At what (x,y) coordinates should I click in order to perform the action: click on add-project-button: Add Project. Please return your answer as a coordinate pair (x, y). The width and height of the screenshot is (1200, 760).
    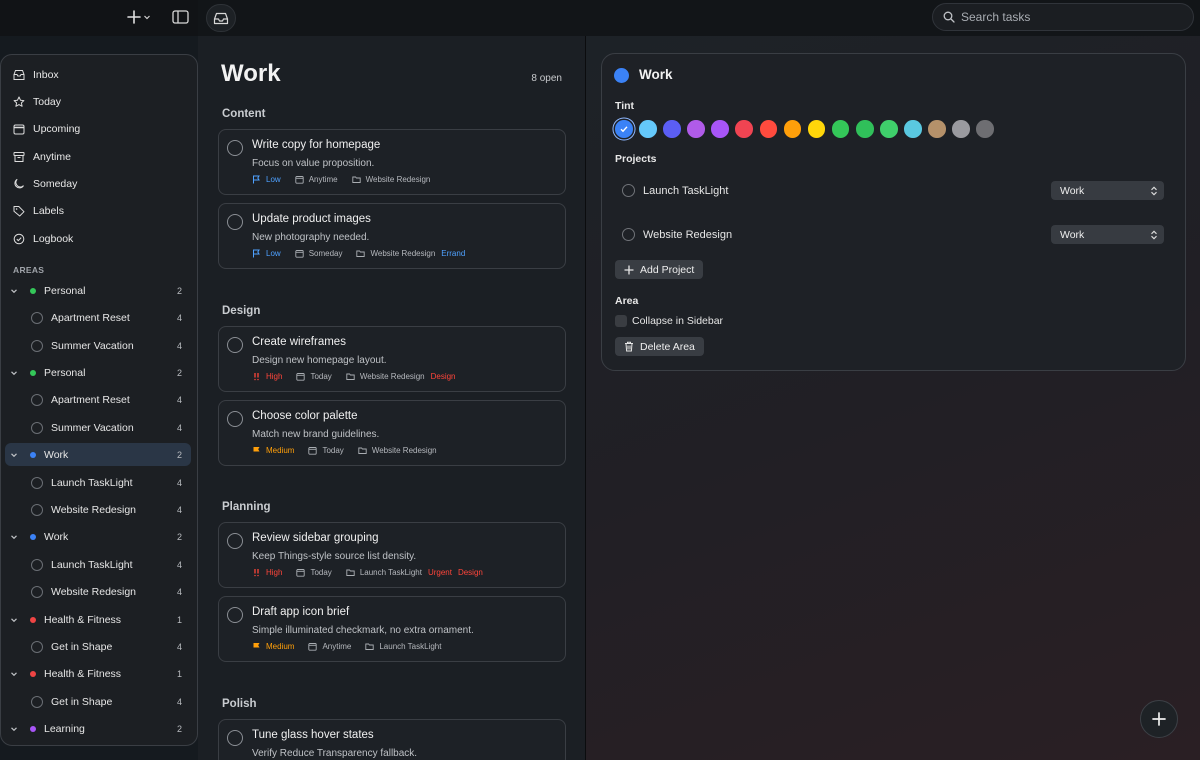
    Looking at the image, I should click on (659, 269).